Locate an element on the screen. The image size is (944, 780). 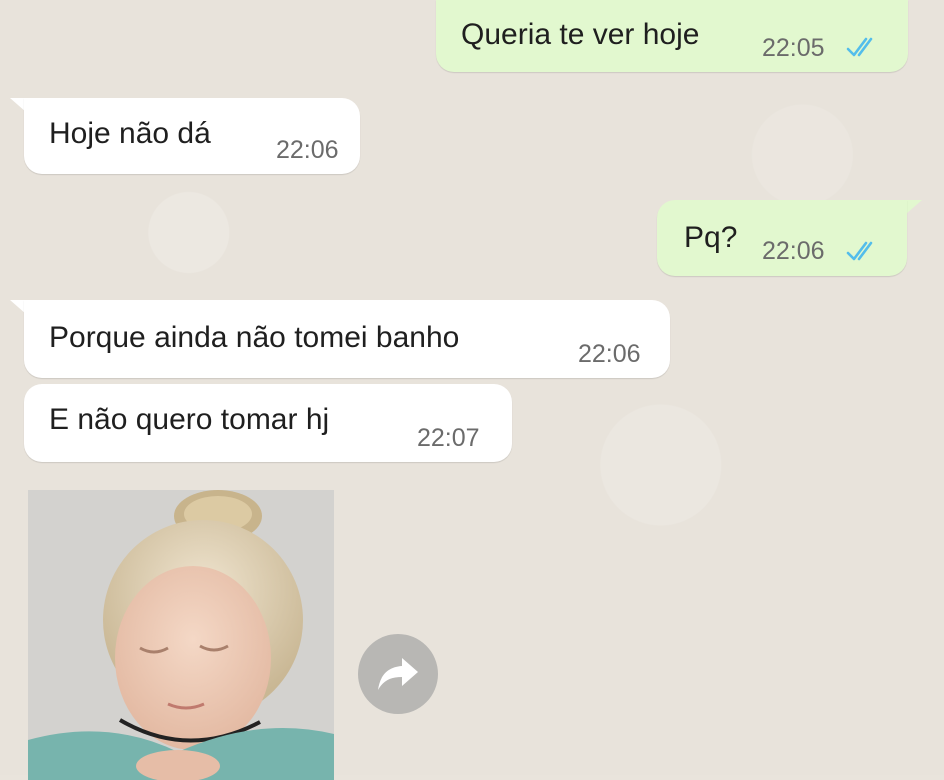
message-bubble-incoming: E não quero tomar hj 22:07 is located at coordinates (268, 423).